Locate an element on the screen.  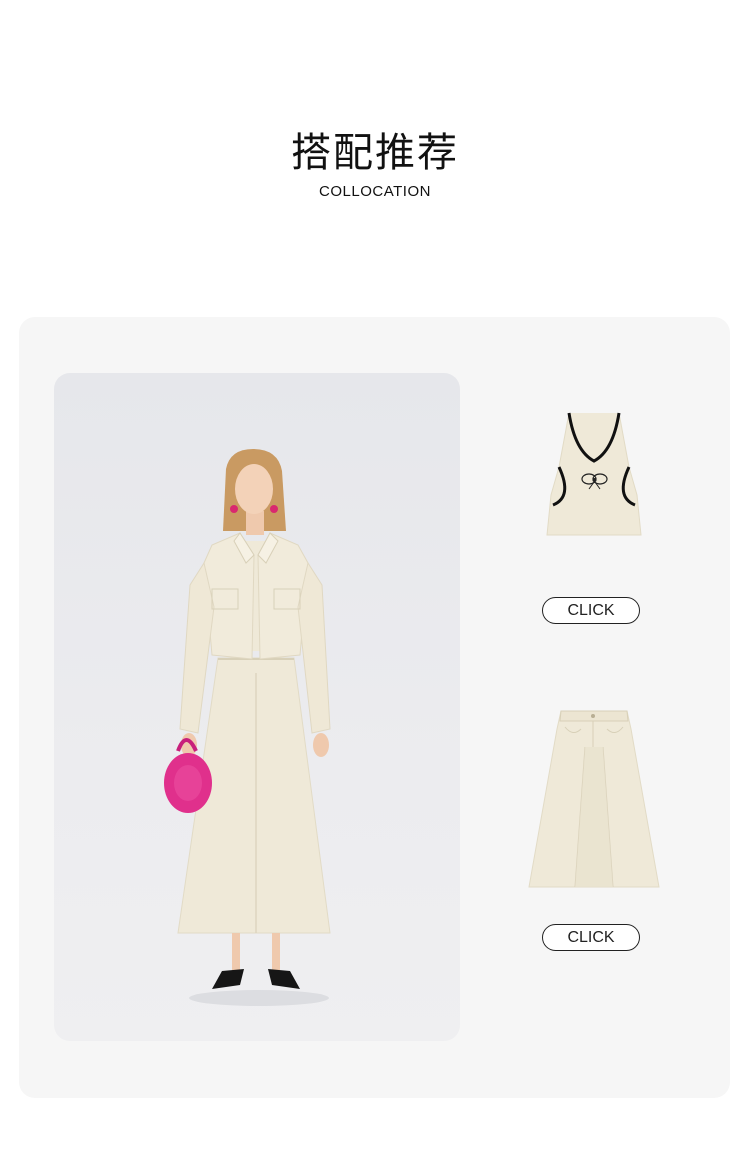
click-button-halter-top: CLICK is located at coordinates (591, 610).